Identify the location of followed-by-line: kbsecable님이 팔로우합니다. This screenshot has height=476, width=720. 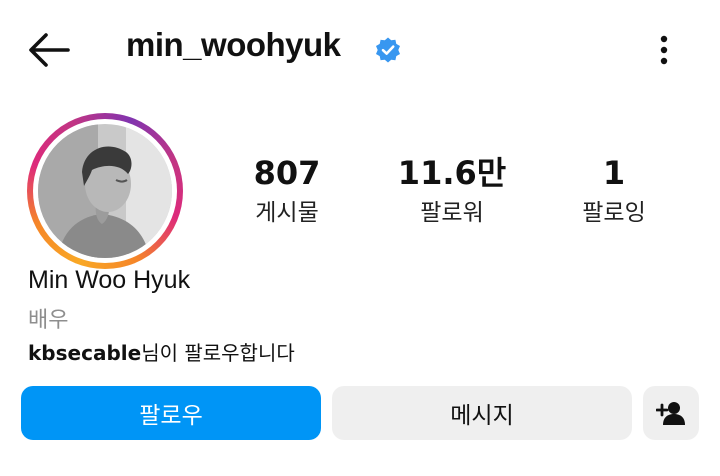
(161, 351).